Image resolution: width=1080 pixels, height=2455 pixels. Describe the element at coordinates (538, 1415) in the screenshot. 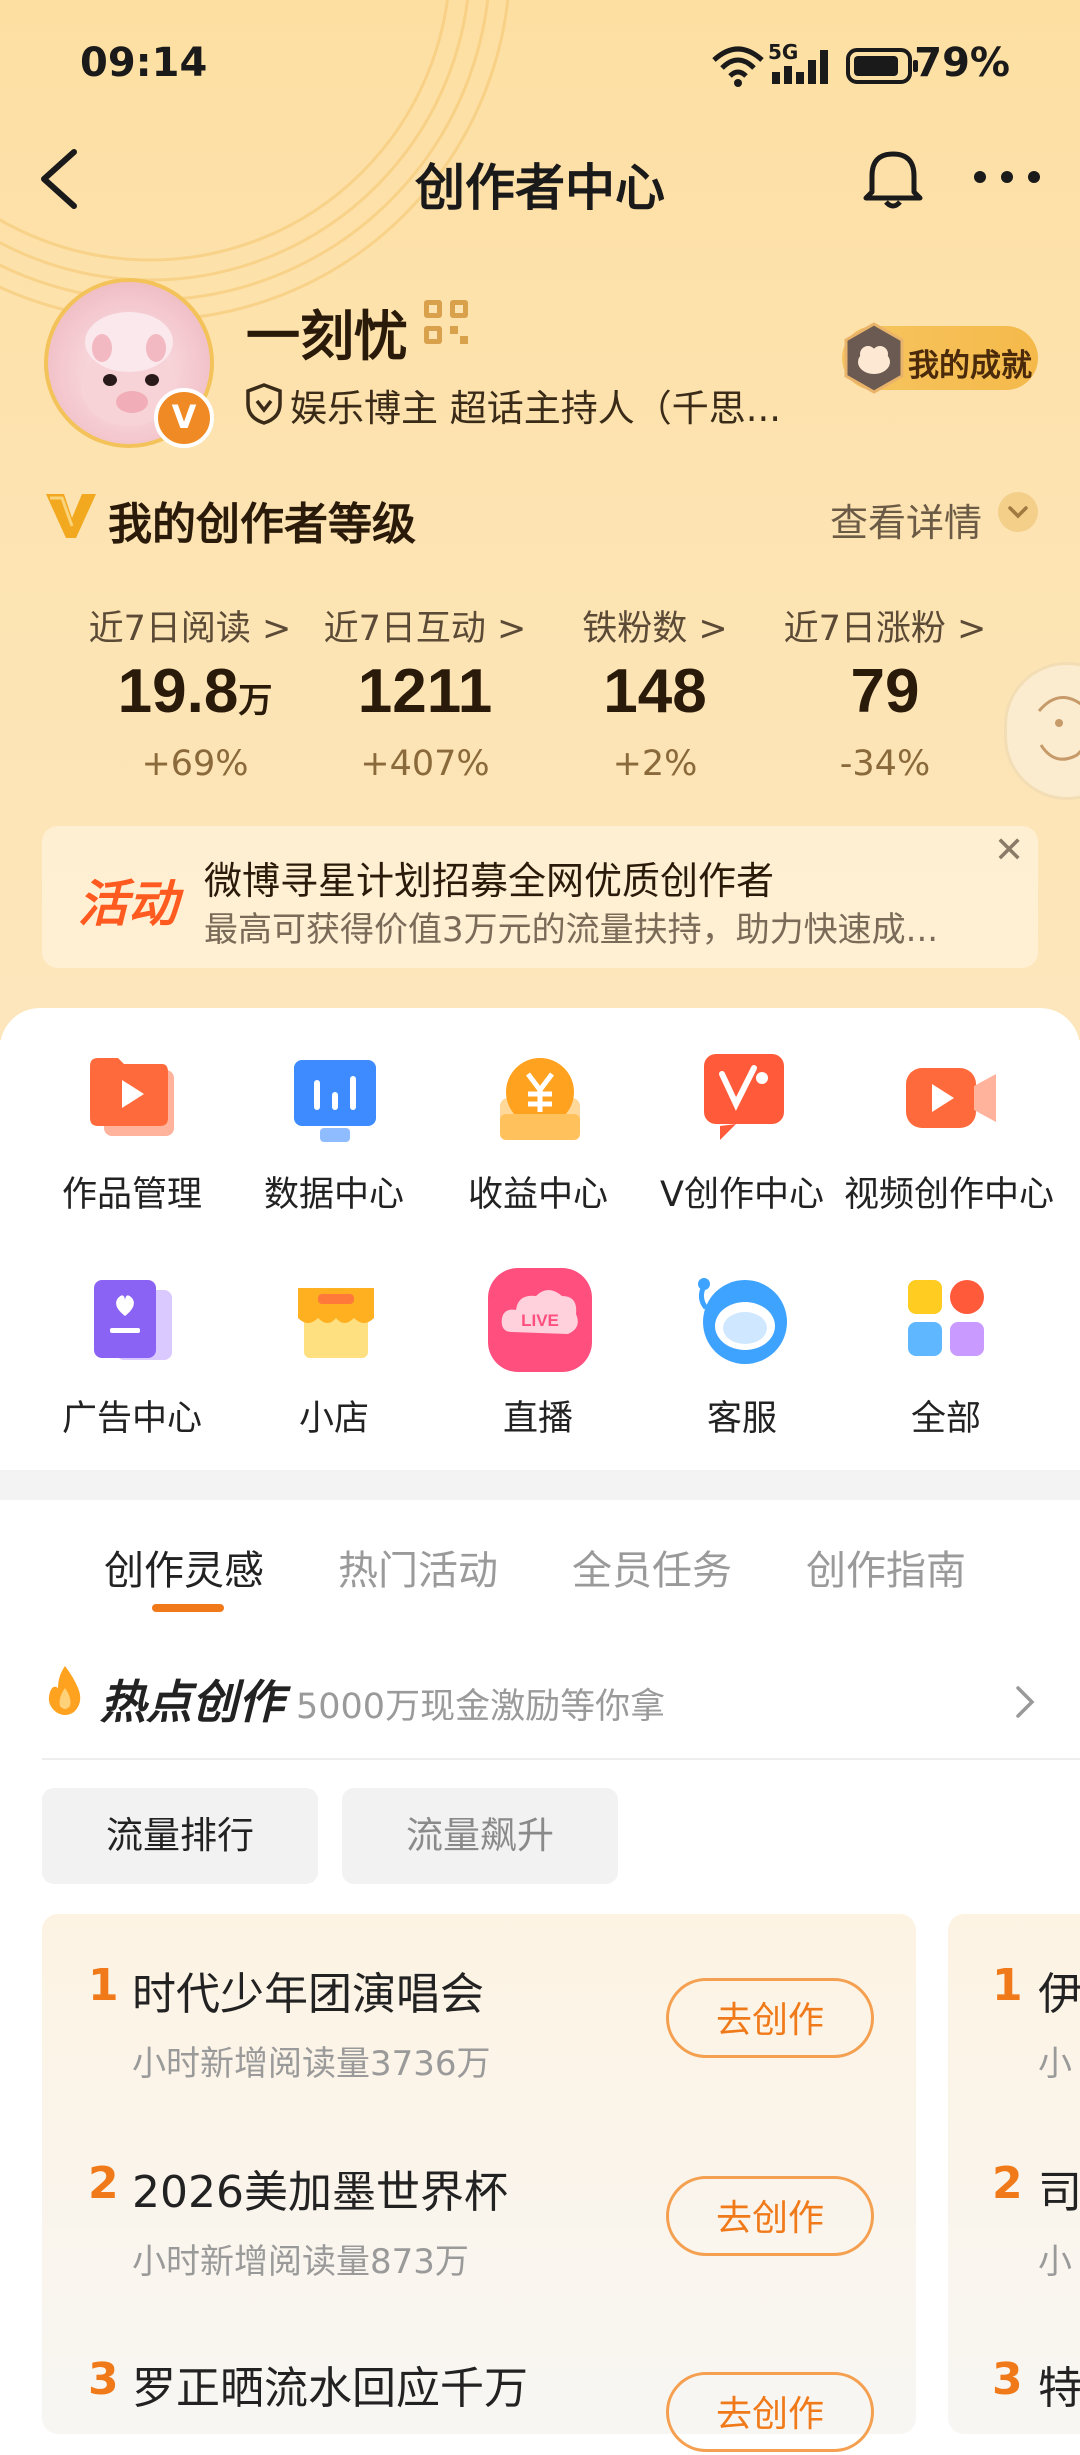

I see `tool-label-live: 直播` at that location.